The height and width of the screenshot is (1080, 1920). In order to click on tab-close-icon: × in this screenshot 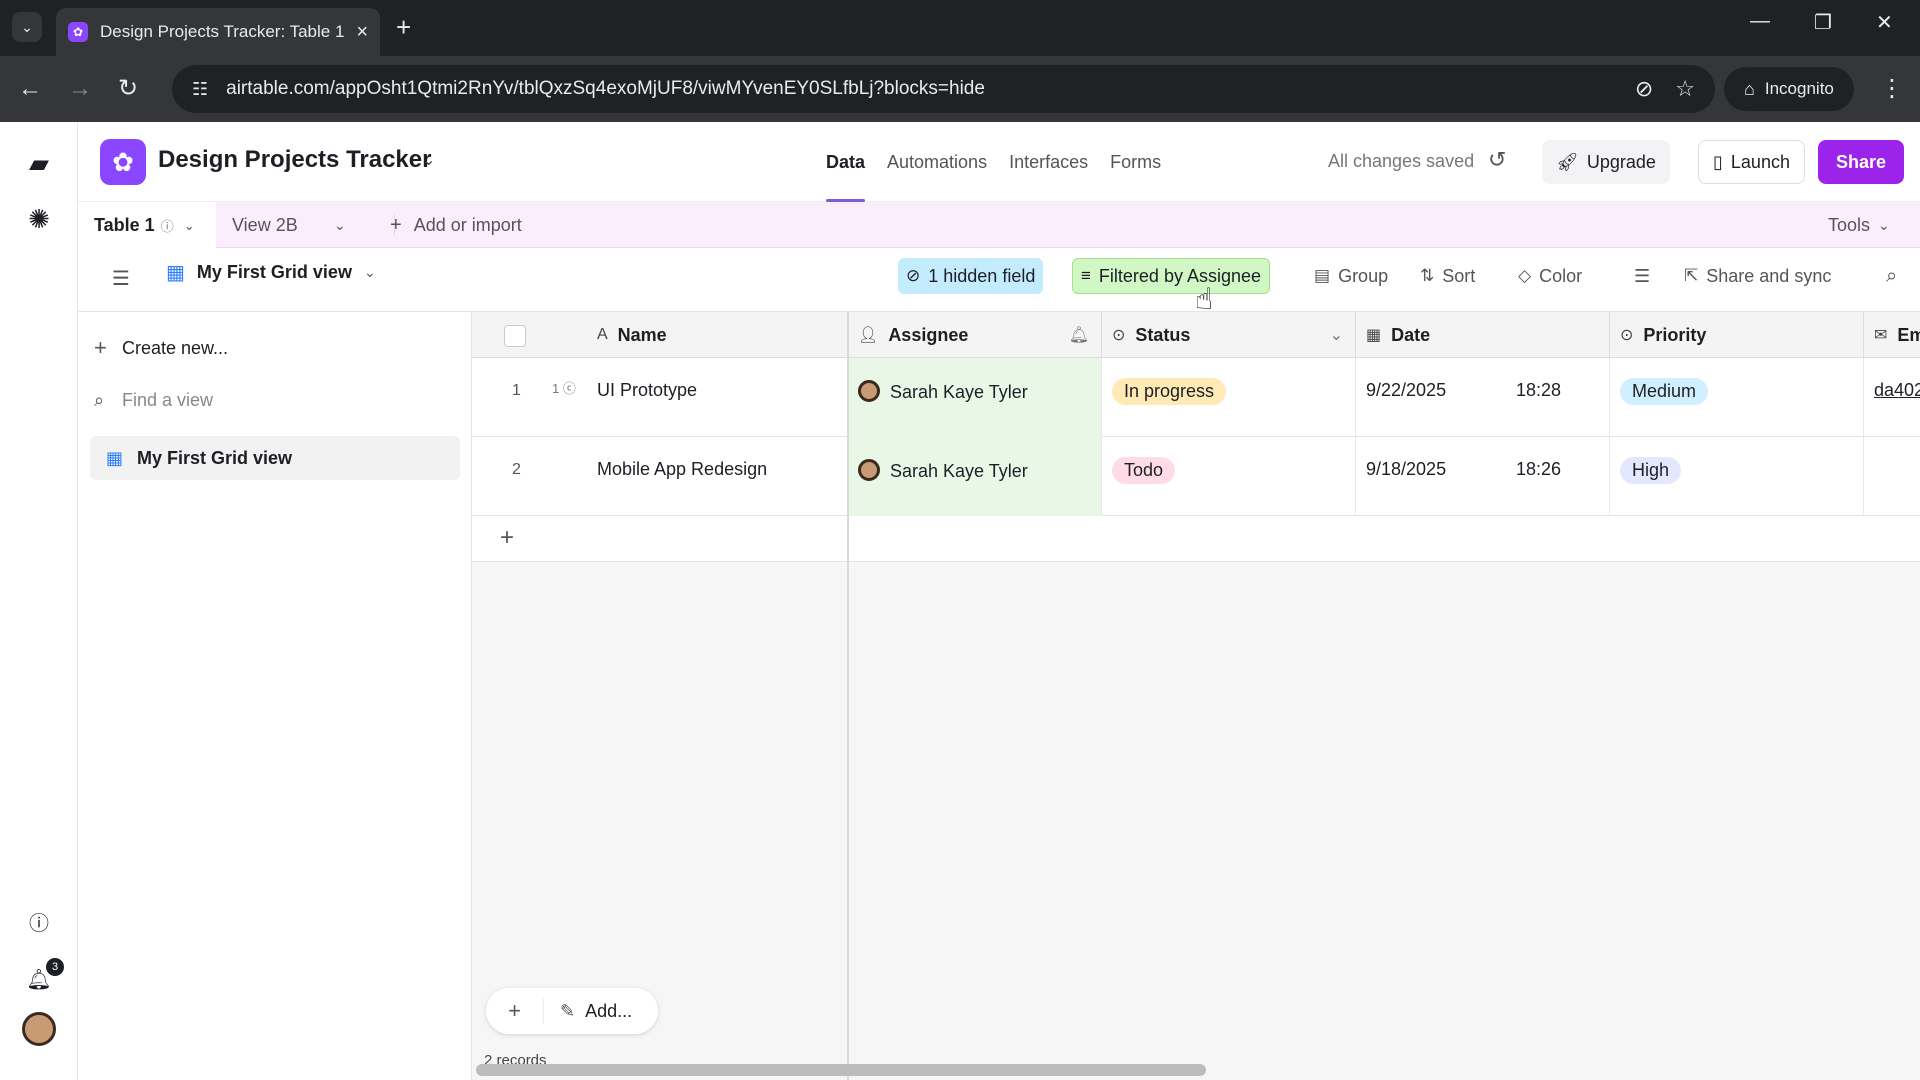, I will do `click(362, 32)`.